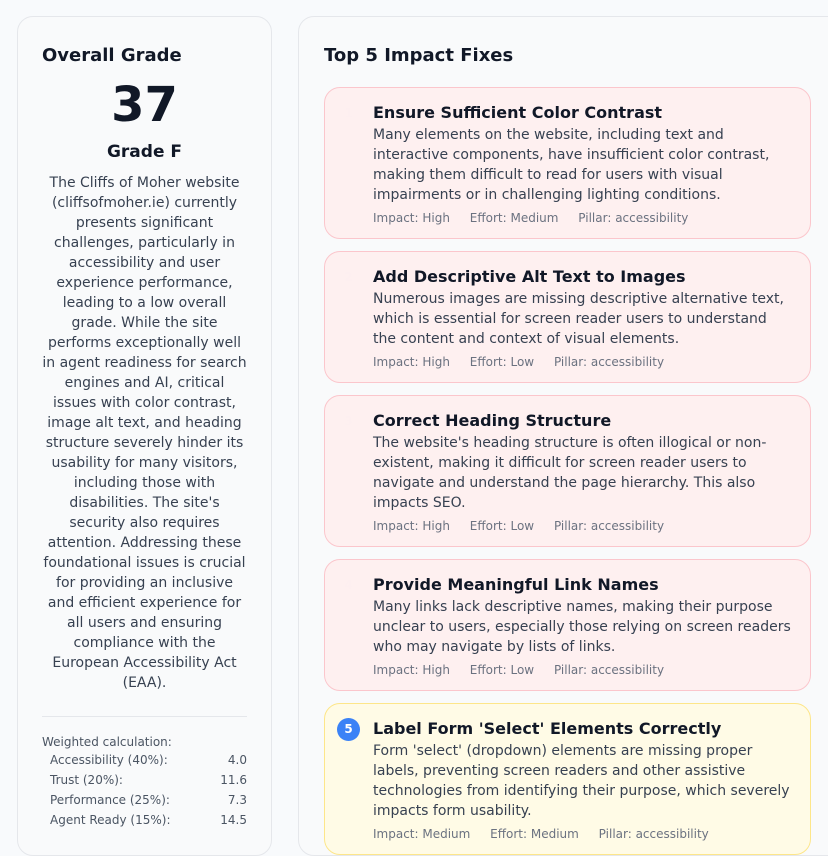 Image resolution: width=828 pixels, height=856 pixels. Describe the element at coordinates (492, 420) in the screenshot. I see `fix-title: Correct Heading Structure` at that location.